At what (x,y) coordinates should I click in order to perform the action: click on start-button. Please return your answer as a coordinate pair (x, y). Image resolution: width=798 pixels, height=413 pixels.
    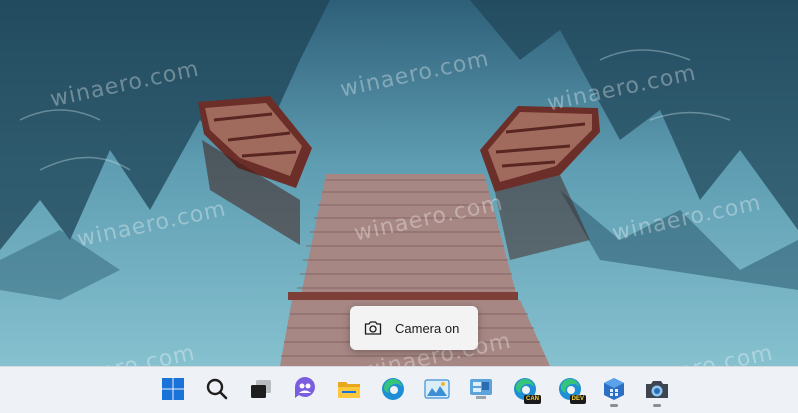
    Looking at the image, I should click on (173, 389).